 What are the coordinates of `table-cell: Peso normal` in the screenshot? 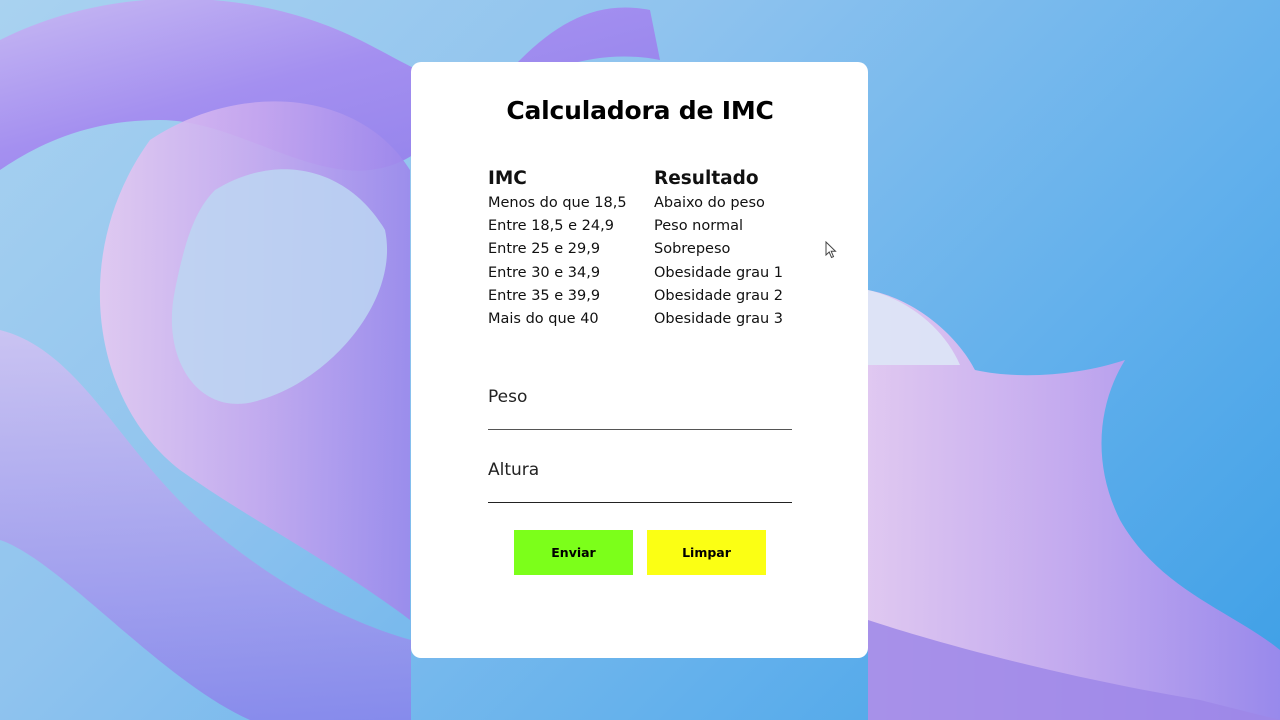 It's located at (698, 226).